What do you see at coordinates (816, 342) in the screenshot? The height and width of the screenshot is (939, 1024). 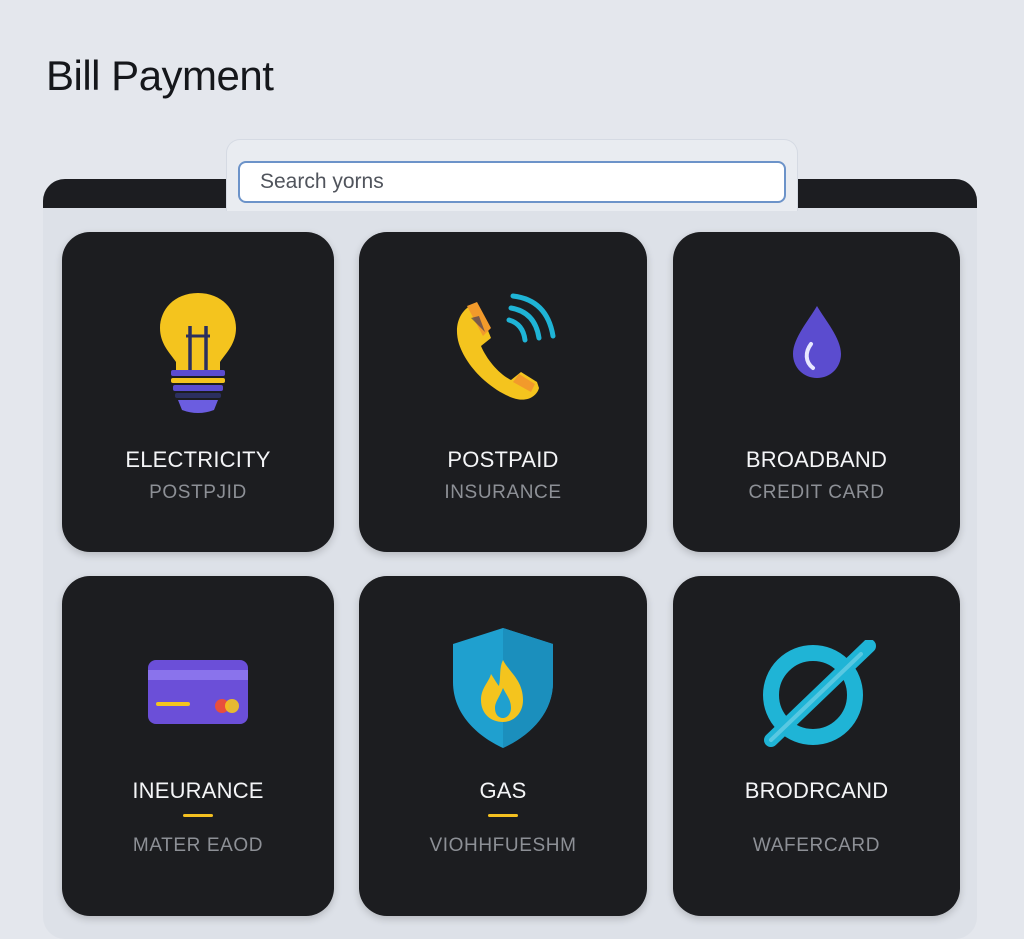 I see `water-drop-icon` at bounding box center [816, 342].